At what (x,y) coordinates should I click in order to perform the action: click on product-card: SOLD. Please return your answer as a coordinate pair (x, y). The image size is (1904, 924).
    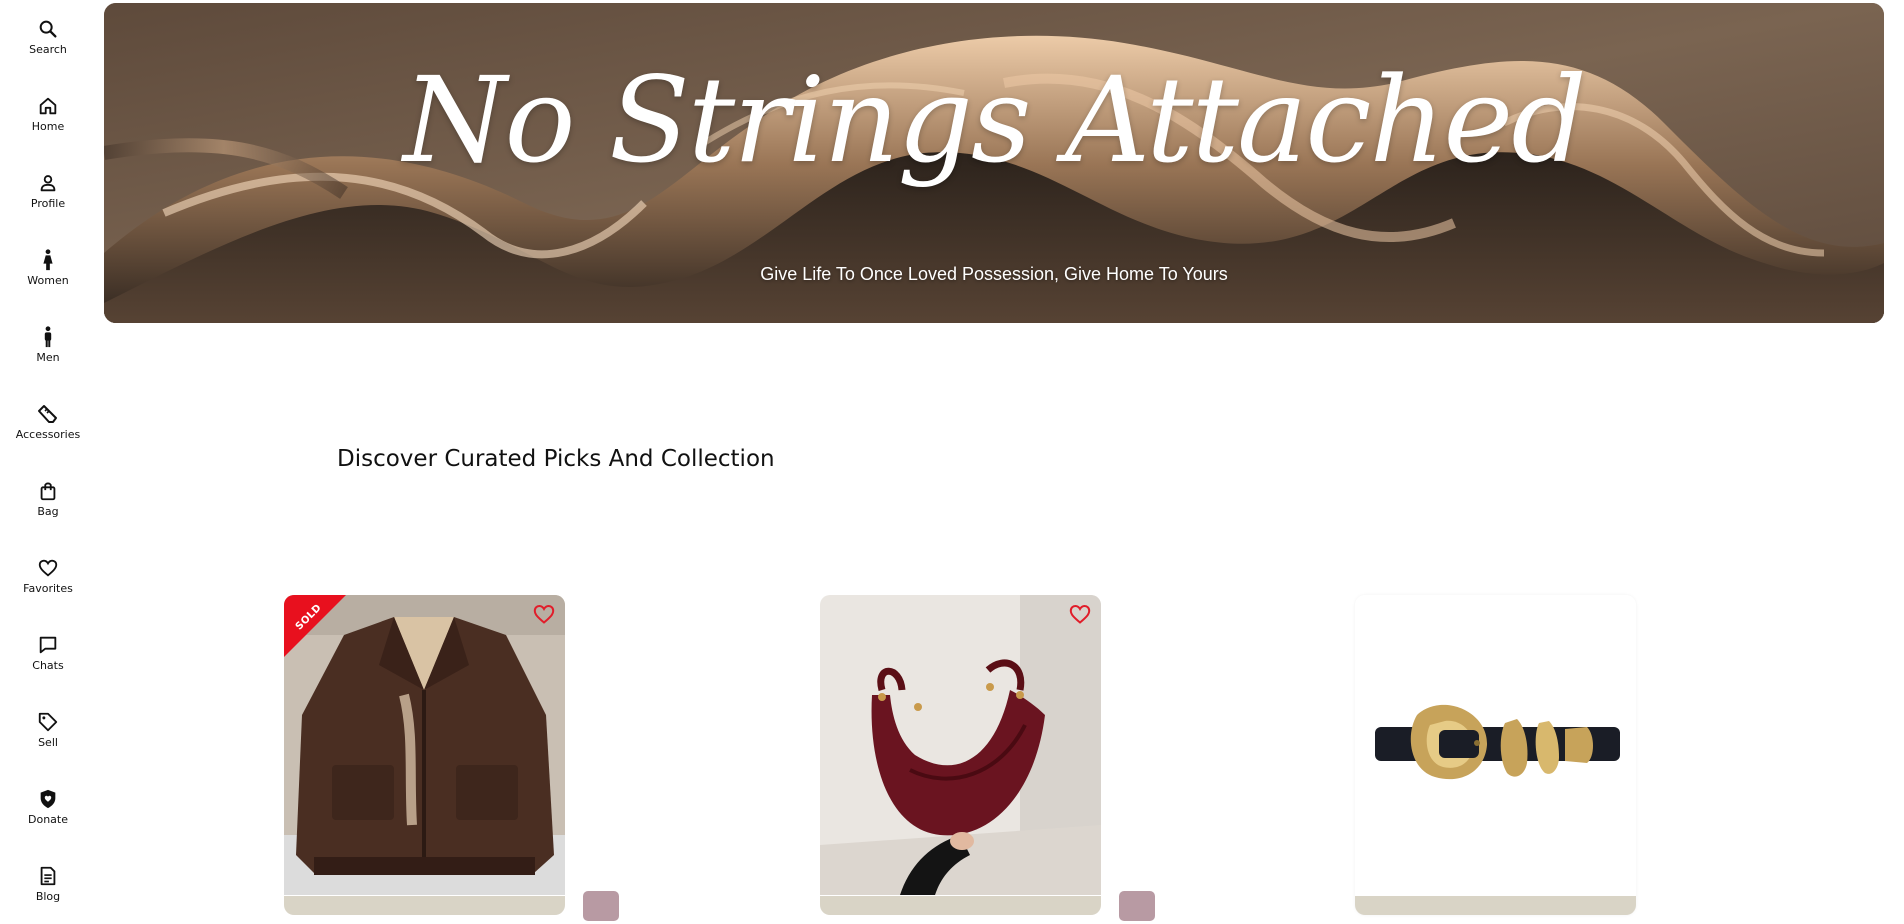
    Looking at the image, I should click on (424, 755).